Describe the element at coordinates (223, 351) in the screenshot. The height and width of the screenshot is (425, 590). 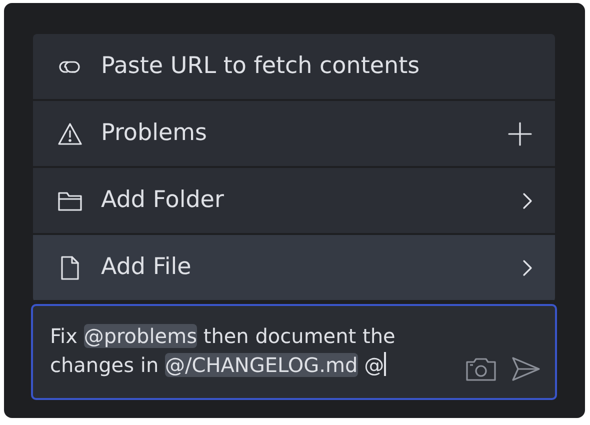
I see `message-text: Fix @problems then document the changes in @/CHANGELOG.md @` at that location.